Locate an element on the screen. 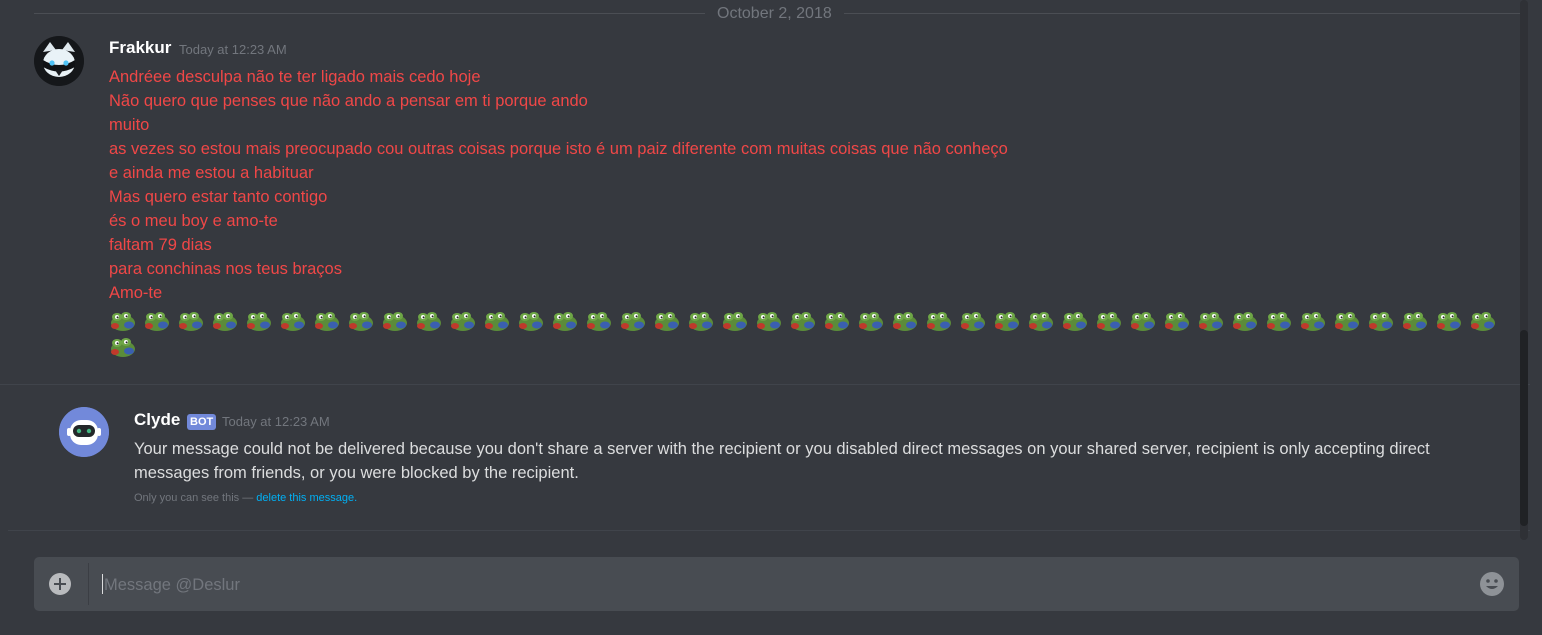  message-line: Amo-te is located at coordinates (136, 293).